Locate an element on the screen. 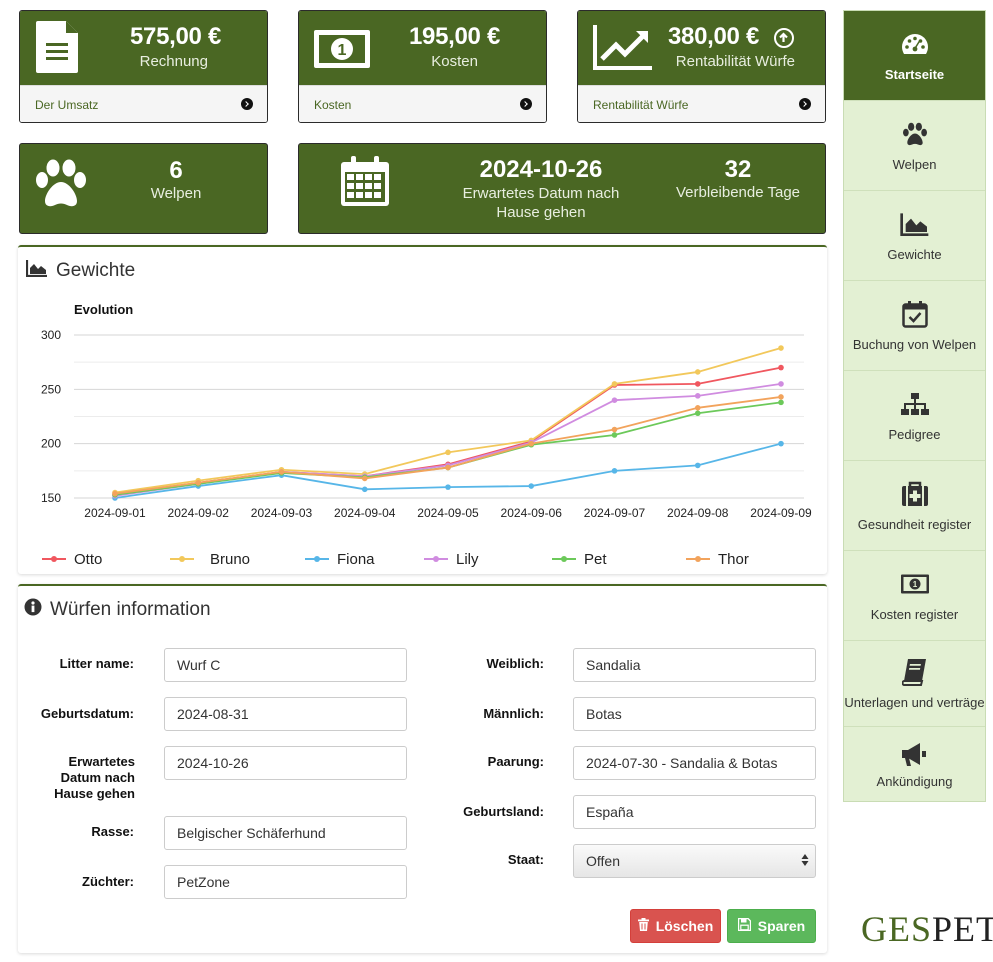 The width and height of the screenshot is (993, 962). sidebar-item-welpen: Welpen is located at coordinates (914, 146).